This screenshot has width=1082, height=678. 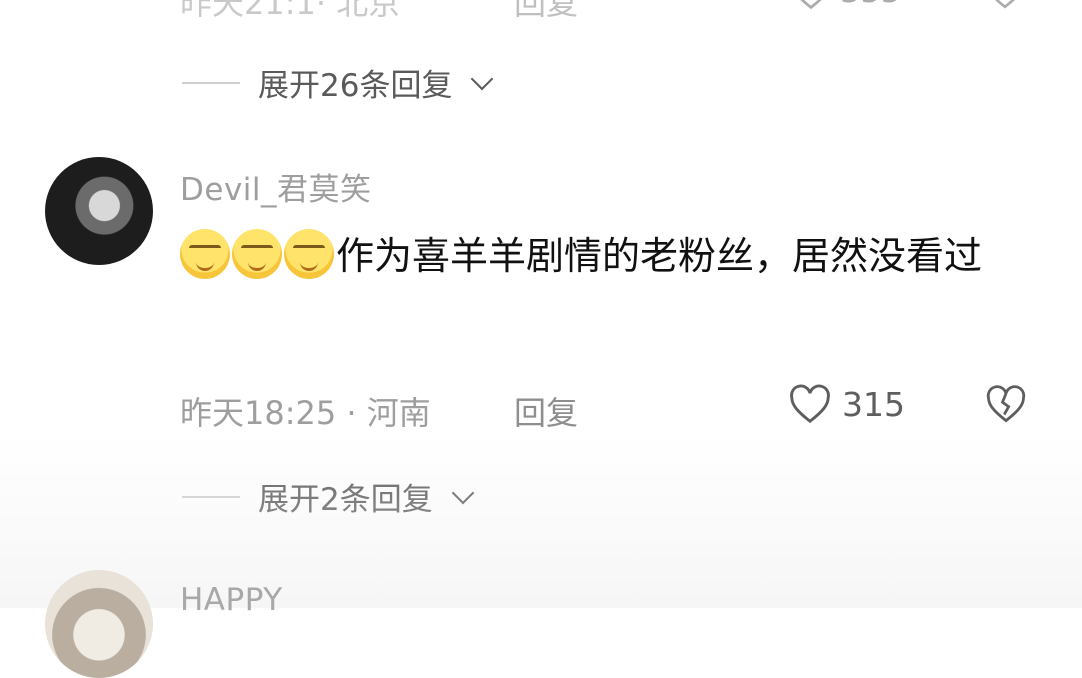 What do you see at coordinates (546, 12) in the screenshot?
I see `prev-reply-button: 回复` at bounding box center [546, 12].